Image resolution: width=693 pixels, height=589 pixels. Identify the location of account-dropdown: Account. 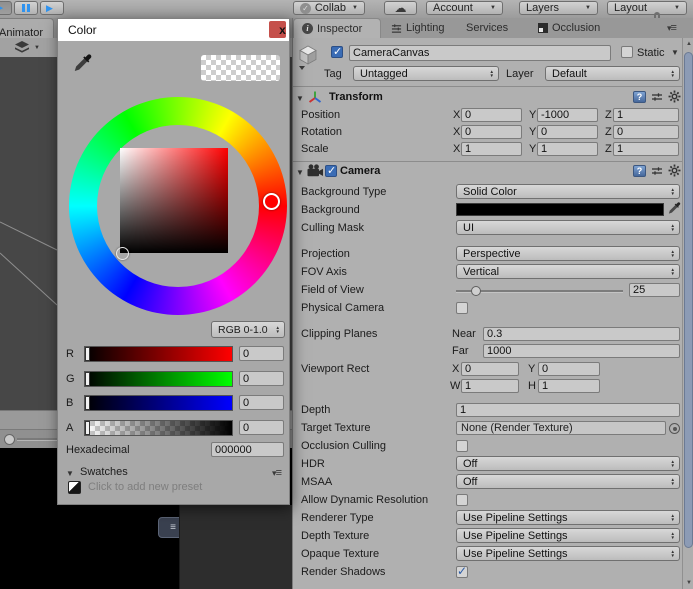
(464, 8).